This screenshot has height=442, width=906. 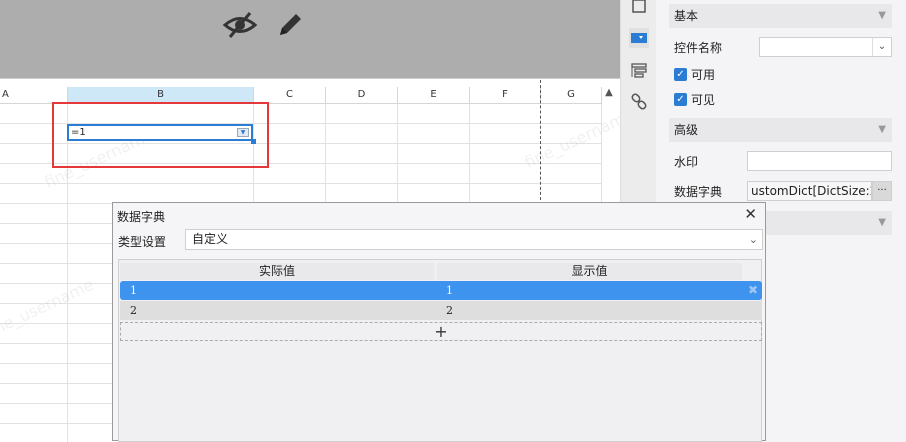 What do you see at coordinates (571, 95) in the screenshot?
I see `column-header-g: G` at bounding box center [571, 95].